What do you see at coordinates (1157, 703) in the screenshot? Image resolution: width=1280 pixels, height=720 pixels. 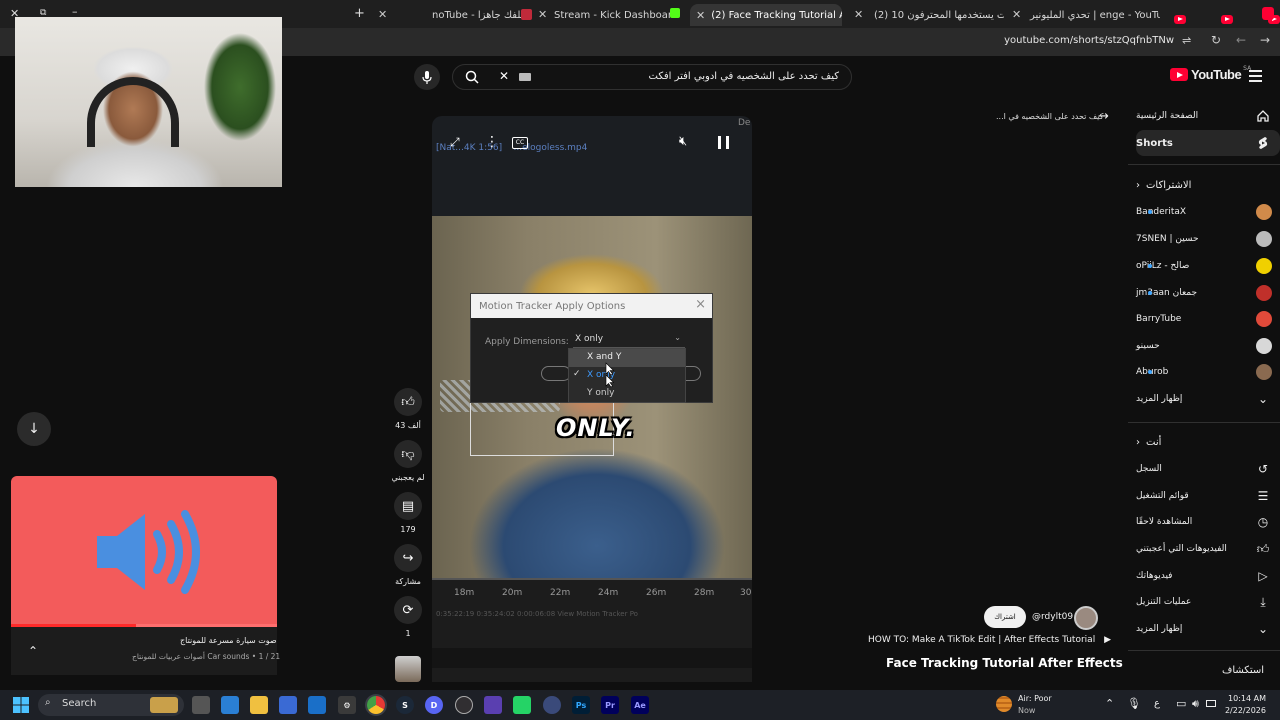 I see `keyboard-language: ع` at bounding box center [1157, 703].